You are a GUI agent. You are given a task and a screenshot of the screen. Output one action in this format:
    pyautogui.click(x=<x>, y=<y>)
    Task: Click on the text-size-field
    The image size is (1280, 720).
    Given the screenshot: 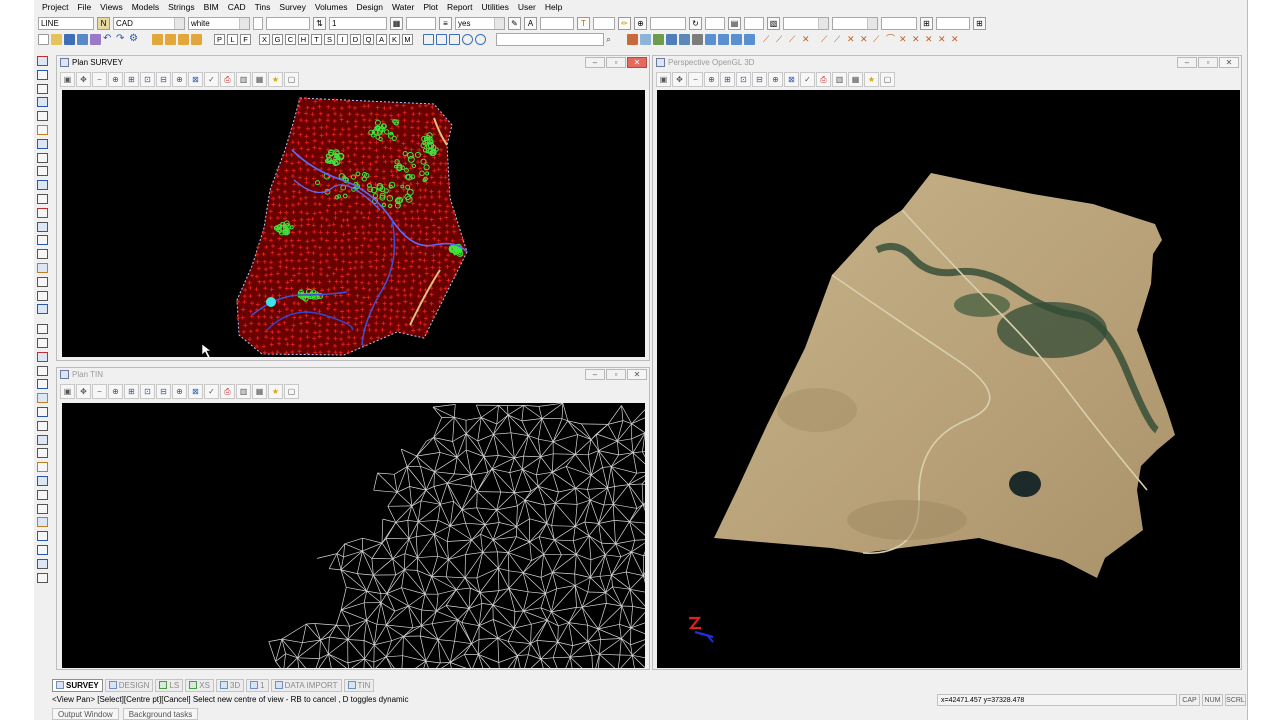 What is the action you would take?
    pyautogui.click(x=557, y=23)
    